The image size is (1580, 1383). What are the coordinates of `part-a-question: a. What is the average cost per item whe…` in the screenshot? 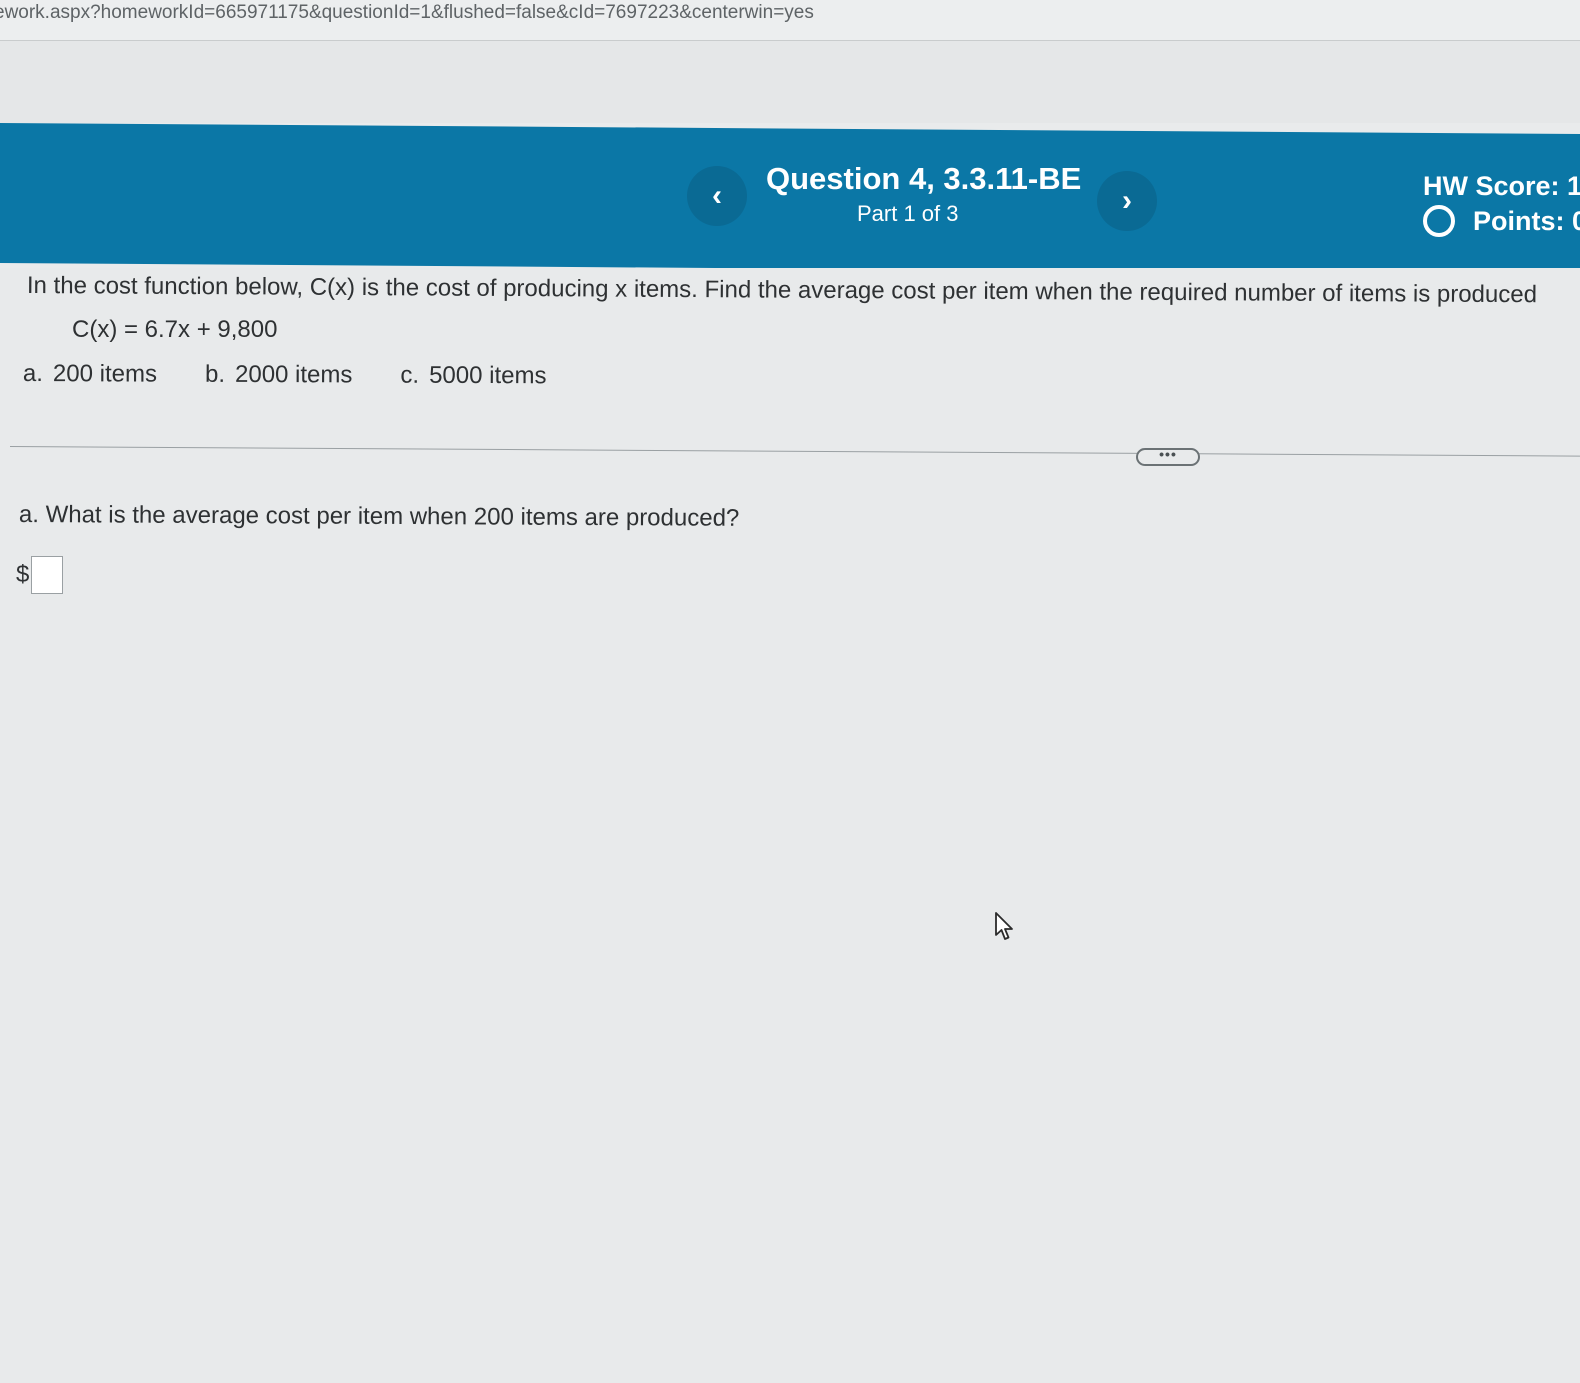 It's located at (379, 516).